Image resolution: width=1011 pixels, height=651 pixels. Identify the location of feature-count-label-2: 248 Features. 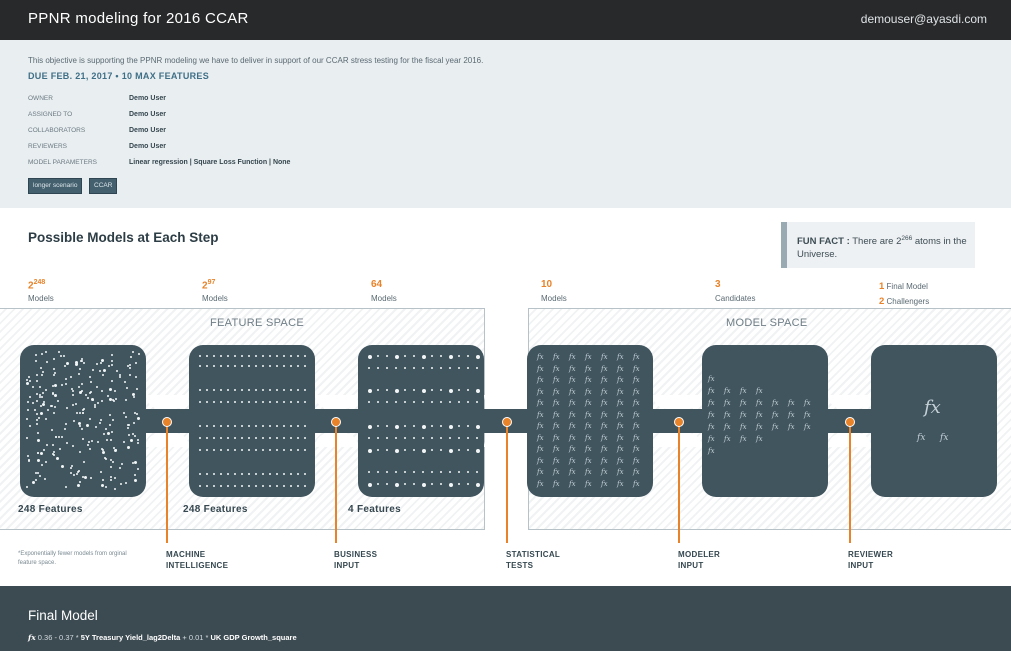
(215, 509).